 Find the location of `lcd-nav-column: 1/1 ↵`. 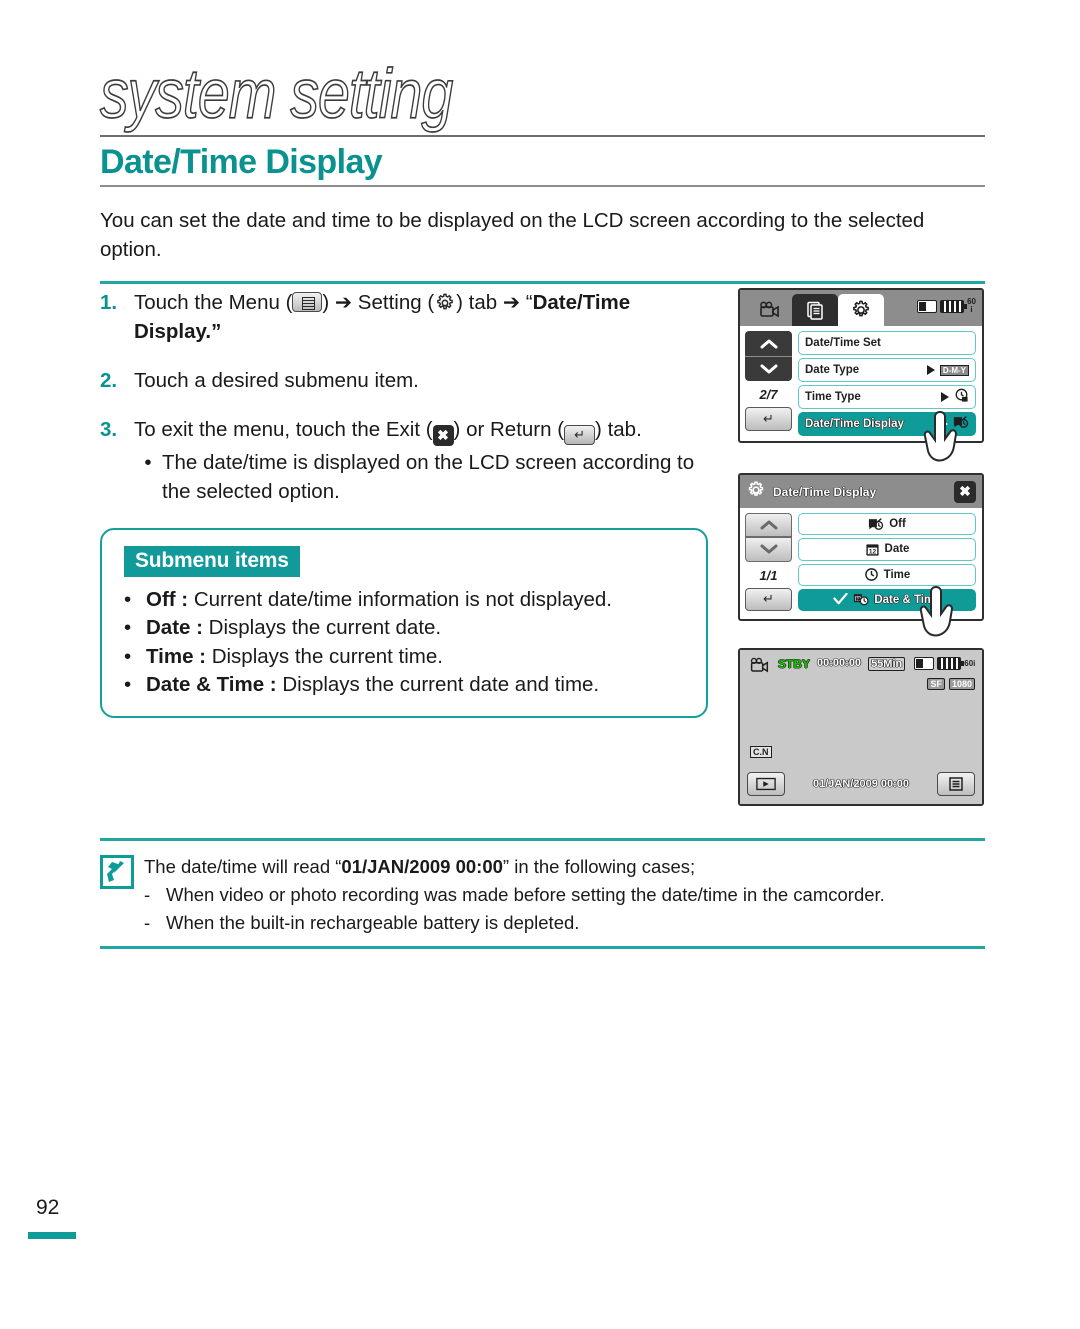

lcd-nav-column: 1/1 ↵ is located at coordinates (768, 562).